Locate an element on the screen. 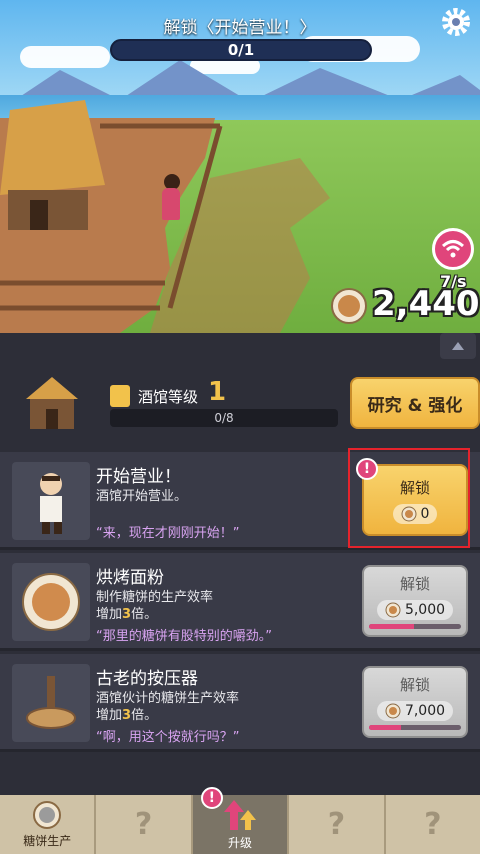  card-title: 开始营业！ is located at coordinates (138, 477).